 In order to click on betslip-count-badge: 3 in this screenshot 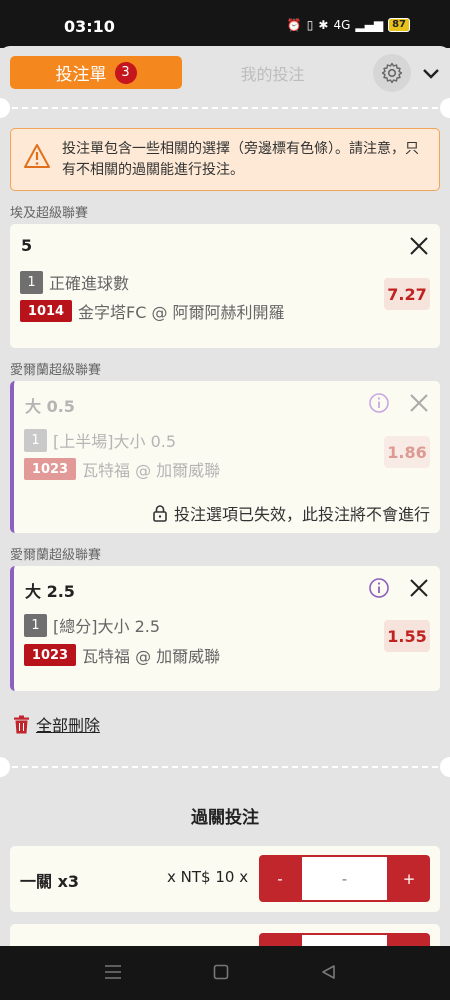, I will do `click(125, 72)`.